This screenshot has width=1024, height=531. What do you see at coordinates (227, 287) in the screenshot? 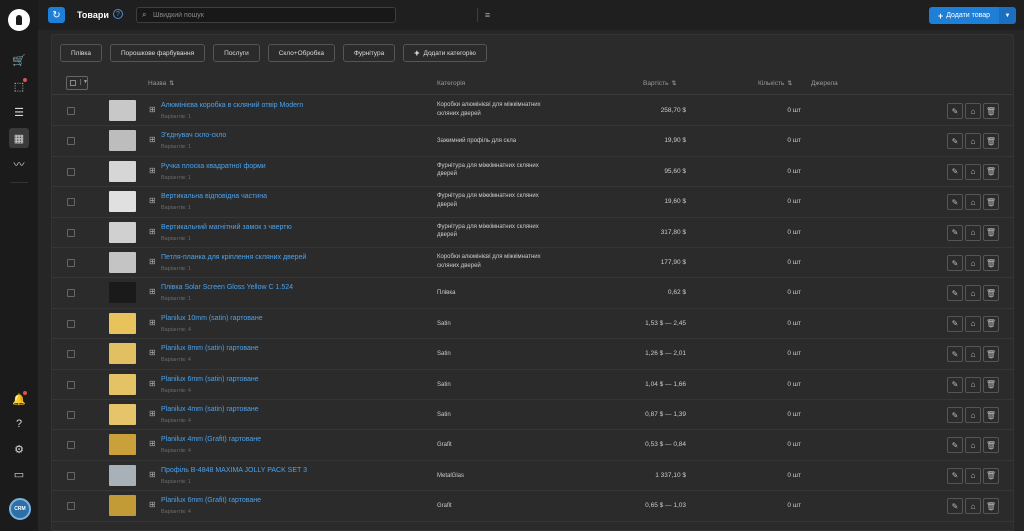
I see `product-name-link: Плівка Solar Screen Gloss Yellow C 1.524` at bounding box center [227, 287].